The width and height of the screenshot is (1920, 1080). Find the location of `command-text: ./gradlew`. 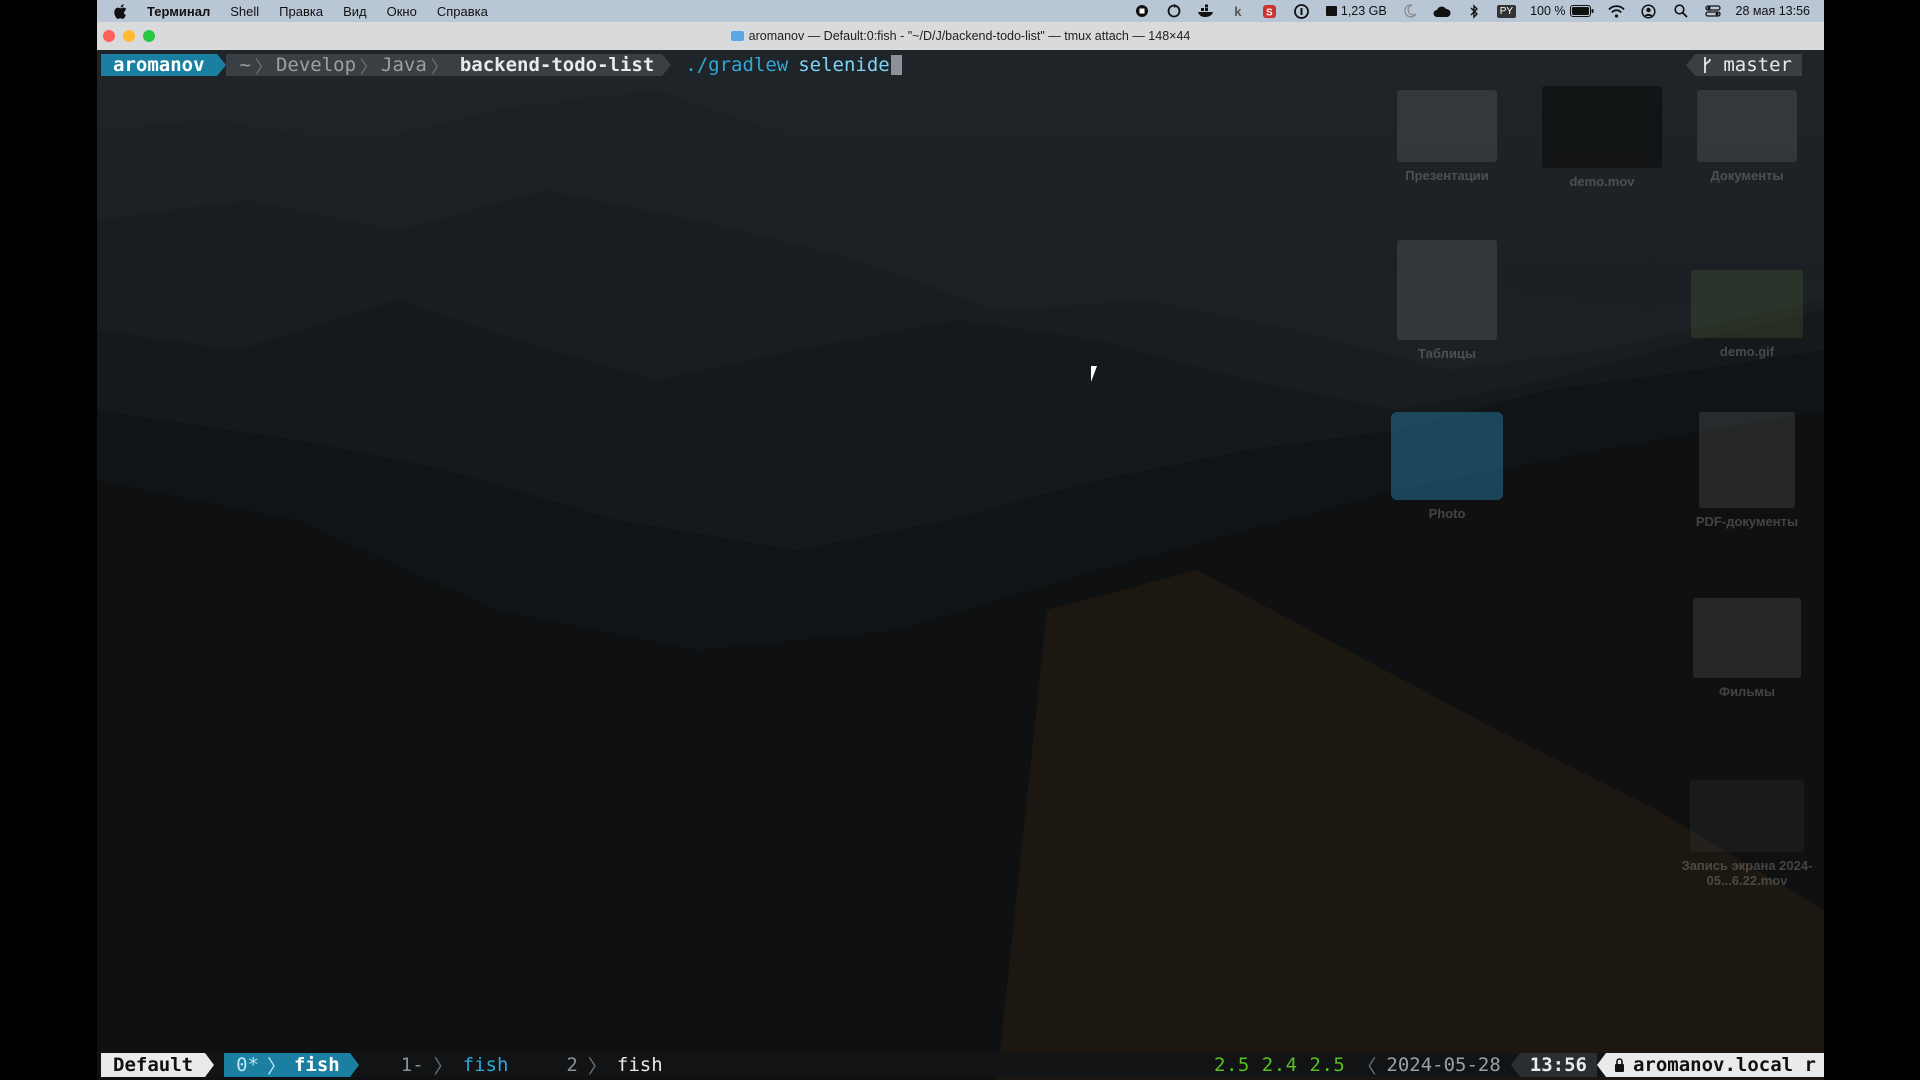

command-text: ./gradlew is located at coordinates (737, 65).